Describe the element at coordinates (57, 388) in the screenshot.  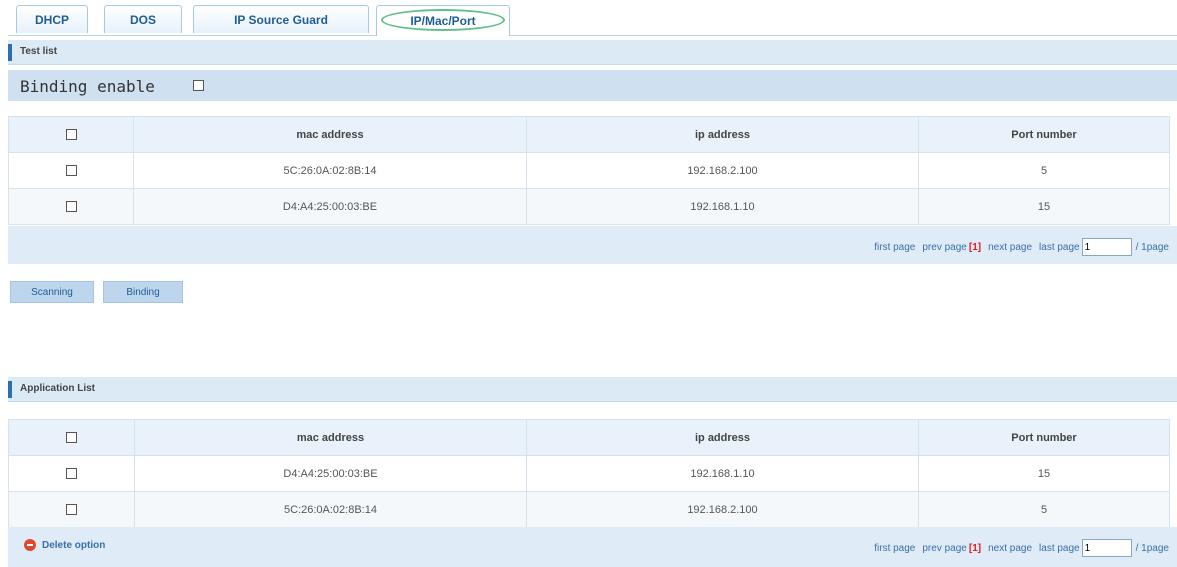
I see `section-title: Application List` at that location.